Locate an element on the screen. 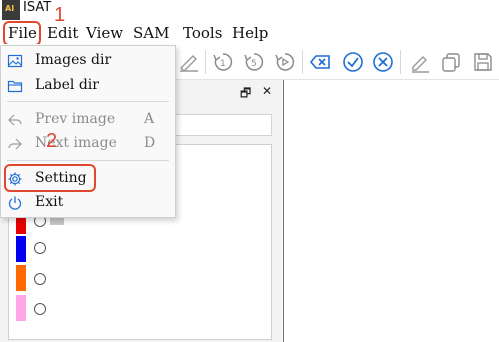 The image size is (499, 342). finish-check-icon is located at coordinates (353, 62).